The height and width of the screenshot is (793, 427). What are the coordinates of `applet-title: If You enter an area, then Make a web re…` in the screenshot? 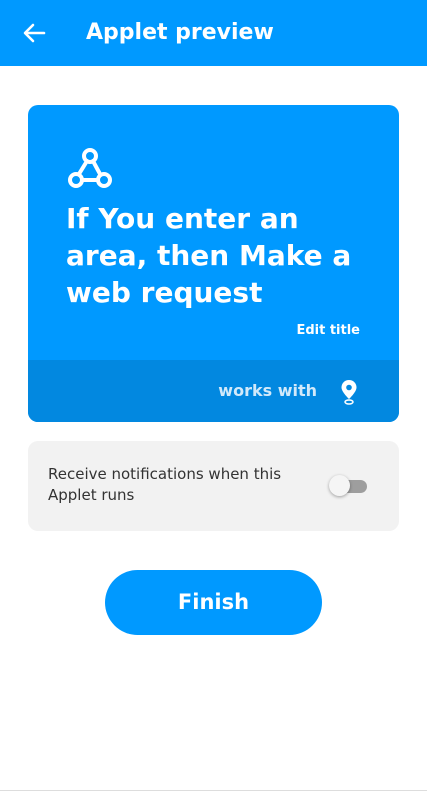 It's located at (209, 255).